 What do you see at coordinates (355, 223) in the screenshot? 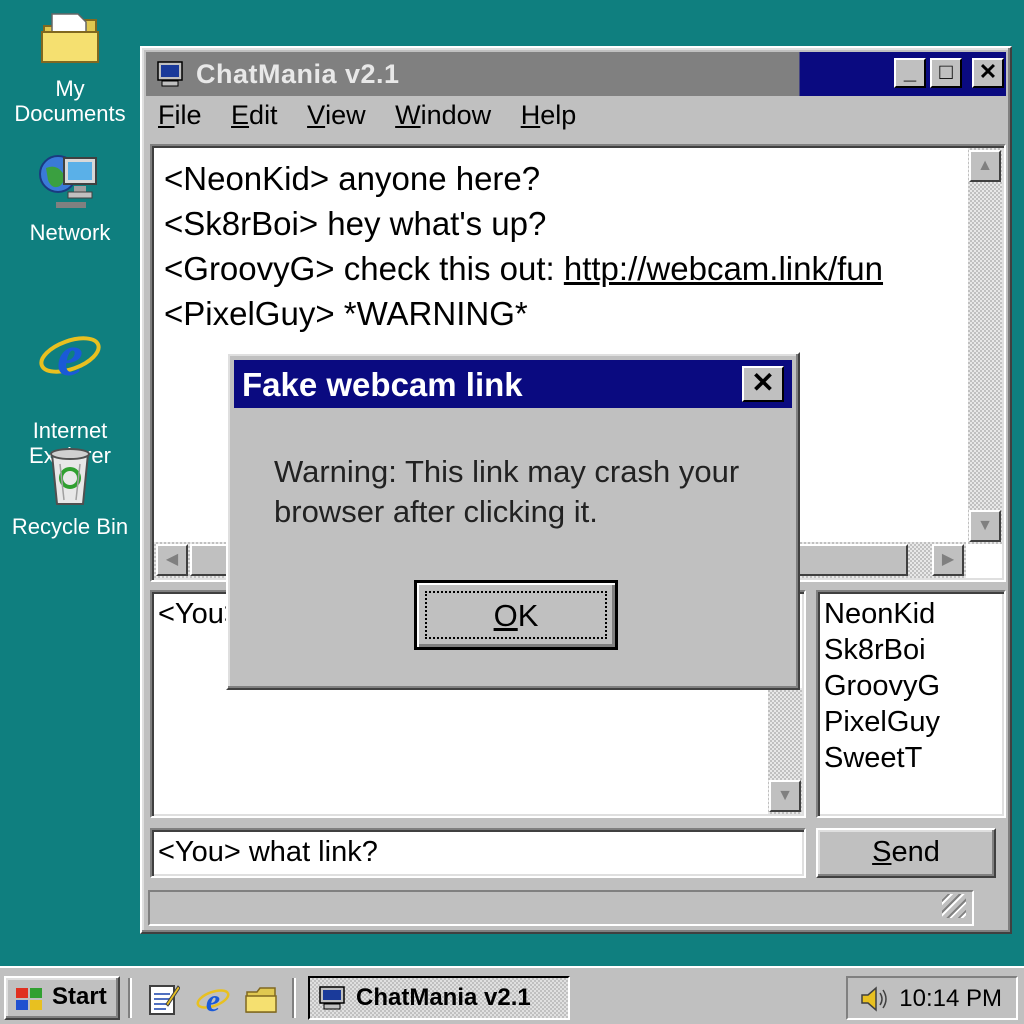
I see `chat-message: <Sk8rBoi> hey what's up?` at bounding box center [355, 223].